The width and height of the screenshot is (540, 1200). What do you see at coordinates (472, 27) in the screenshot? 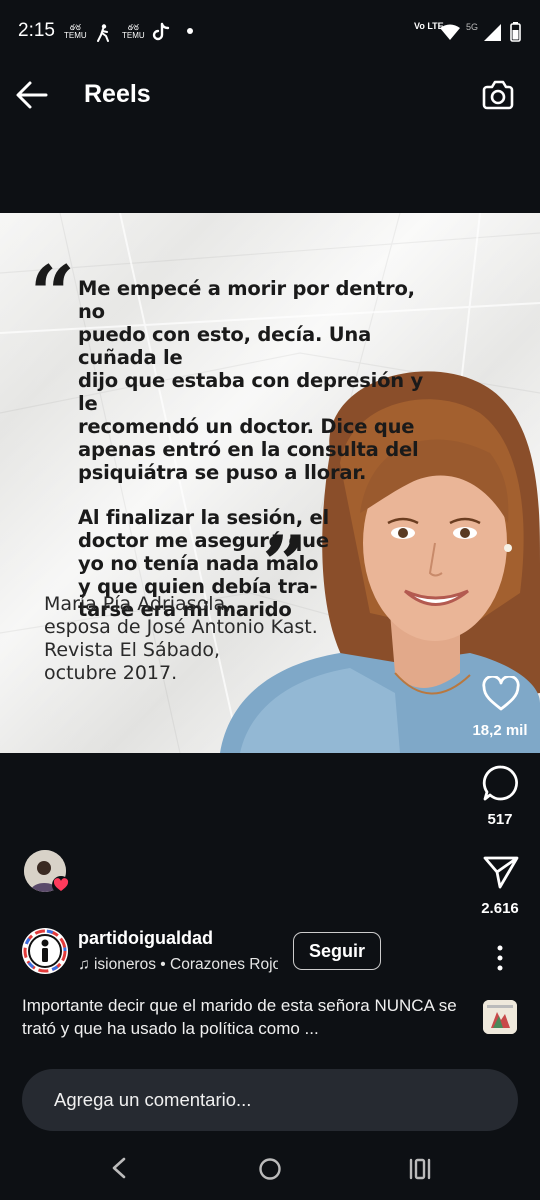
I see `network-label: 5G` at bounding box center [472, 27].